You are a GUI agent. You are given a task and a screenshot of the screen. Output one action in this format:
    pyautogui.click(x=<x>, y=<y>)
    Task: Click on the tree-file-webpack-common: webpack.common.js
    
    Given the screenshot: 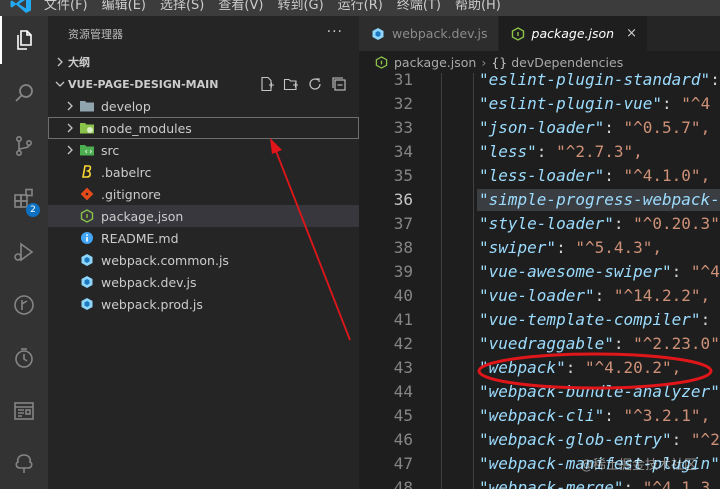 What is the action you would take?
    pyautogui.click(x=203, y=260)
    